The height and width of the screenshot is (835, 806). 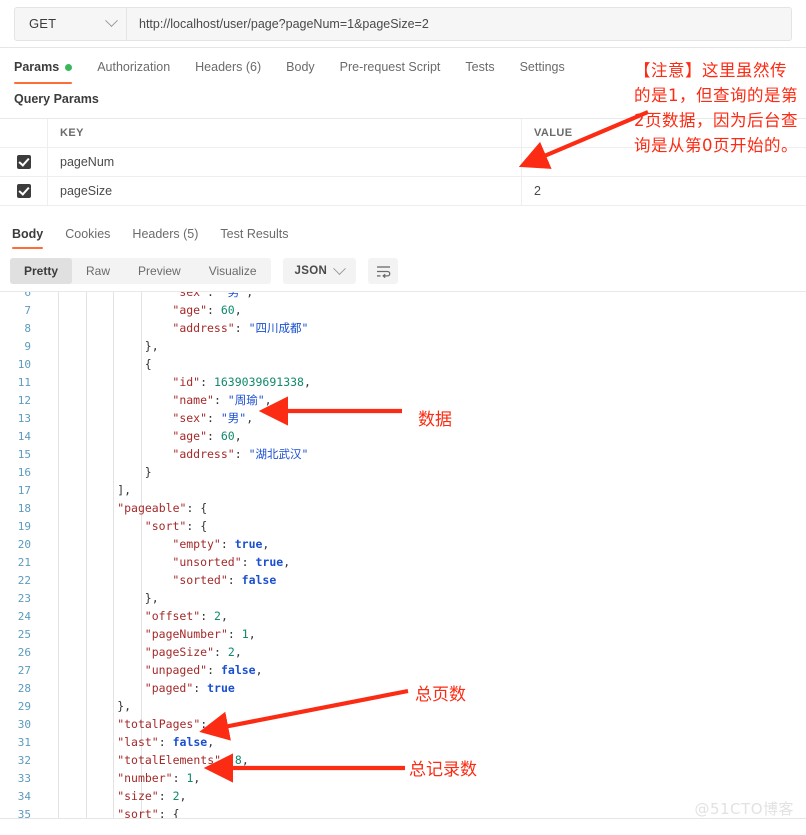 I want to click on param-key: pageNum, so click(x=285, y=162).